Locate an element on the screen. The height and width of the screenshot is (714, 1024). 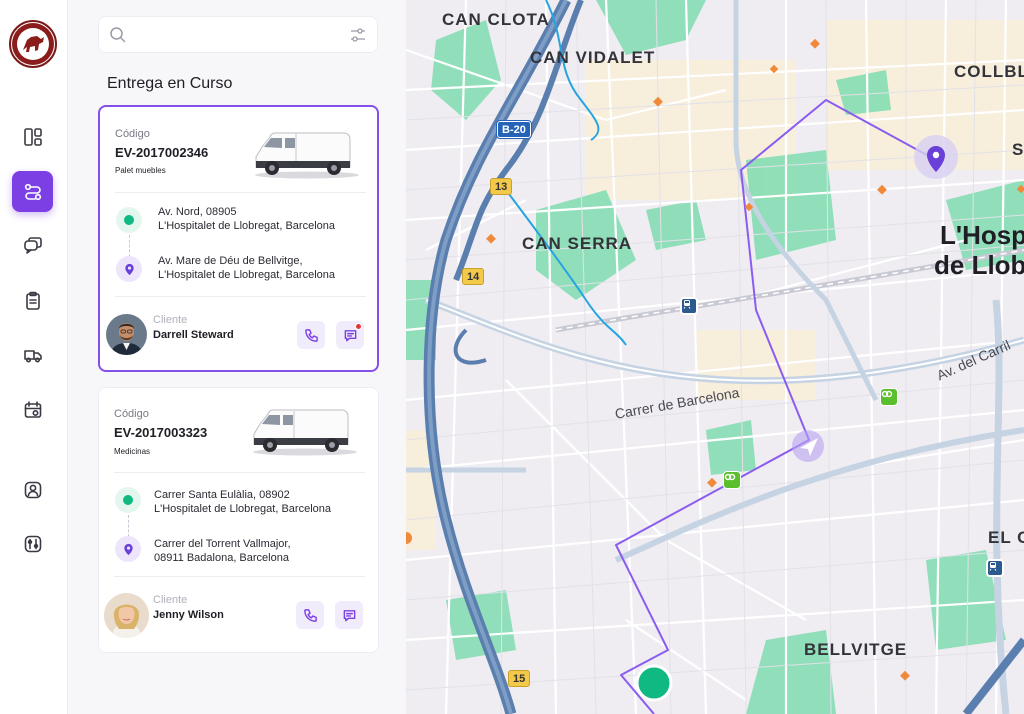
user-icon is located at coordinates (32, 489).